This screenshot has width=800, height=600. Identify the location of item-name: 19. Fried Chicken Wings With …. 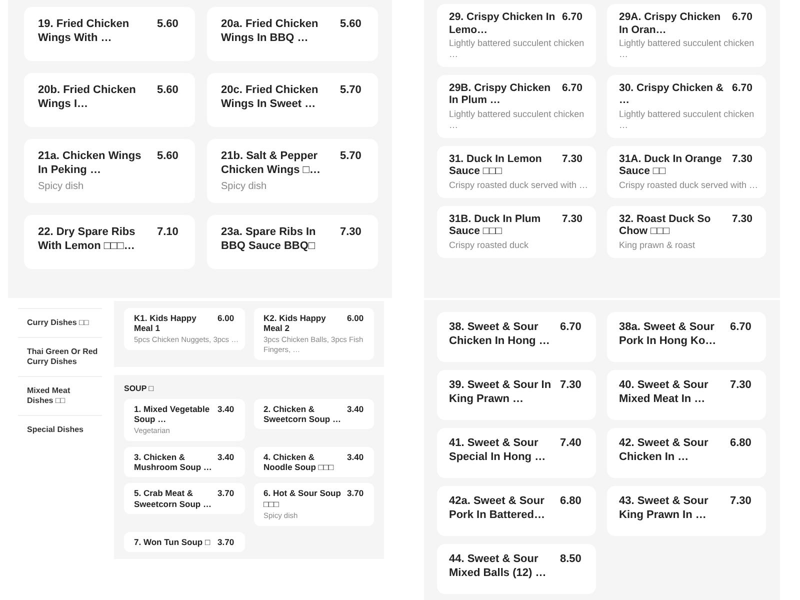
(84, 31).